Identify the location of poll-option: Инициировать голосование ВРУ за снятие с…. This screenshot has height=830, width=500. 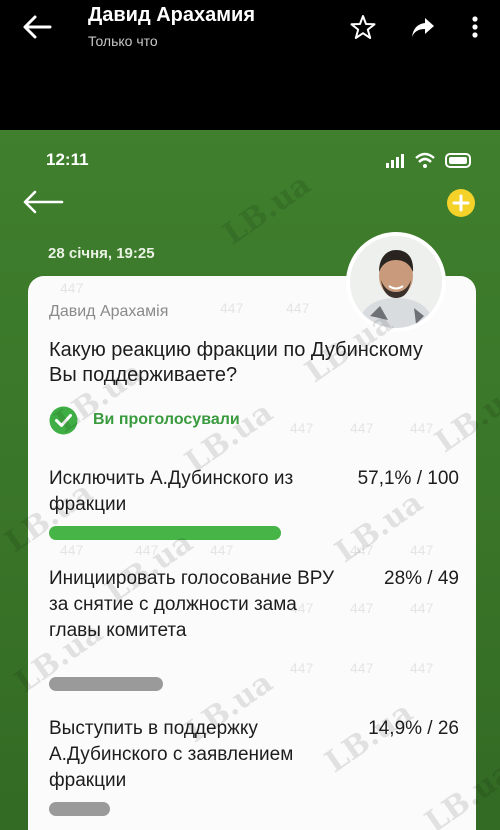
(254, 628).